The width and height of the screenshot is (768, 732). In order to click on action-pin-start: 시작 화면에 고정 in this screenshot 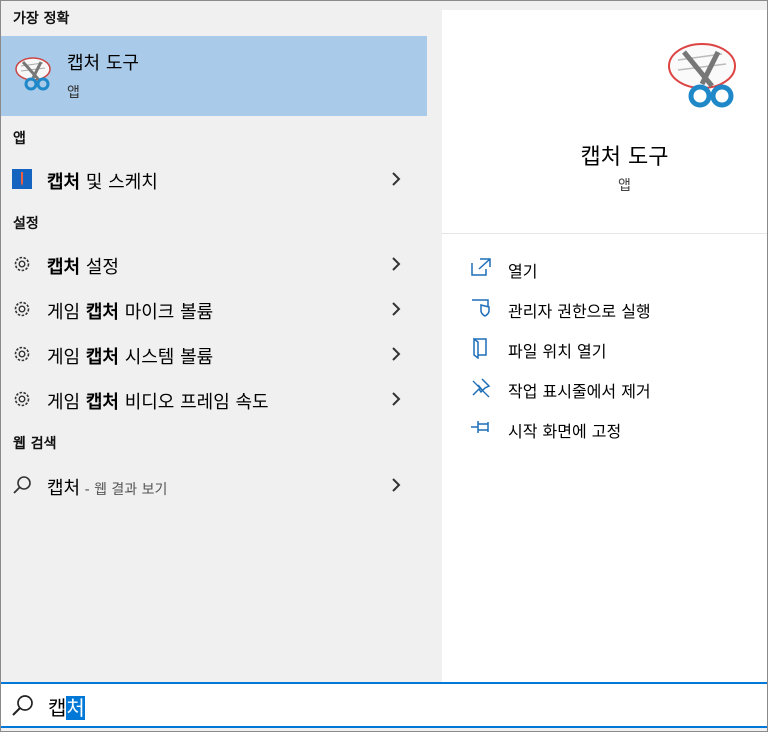, I will do `click(615, 428)`.